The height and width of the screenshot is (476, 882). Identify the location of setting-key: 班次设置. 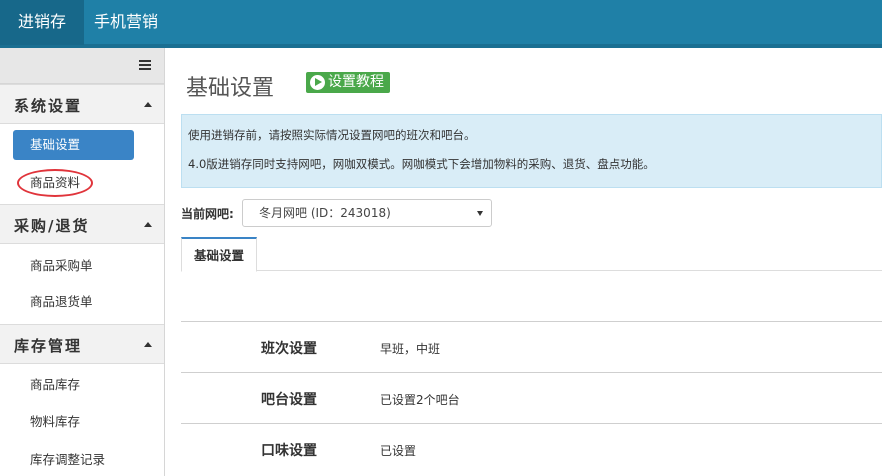
(289, 349).